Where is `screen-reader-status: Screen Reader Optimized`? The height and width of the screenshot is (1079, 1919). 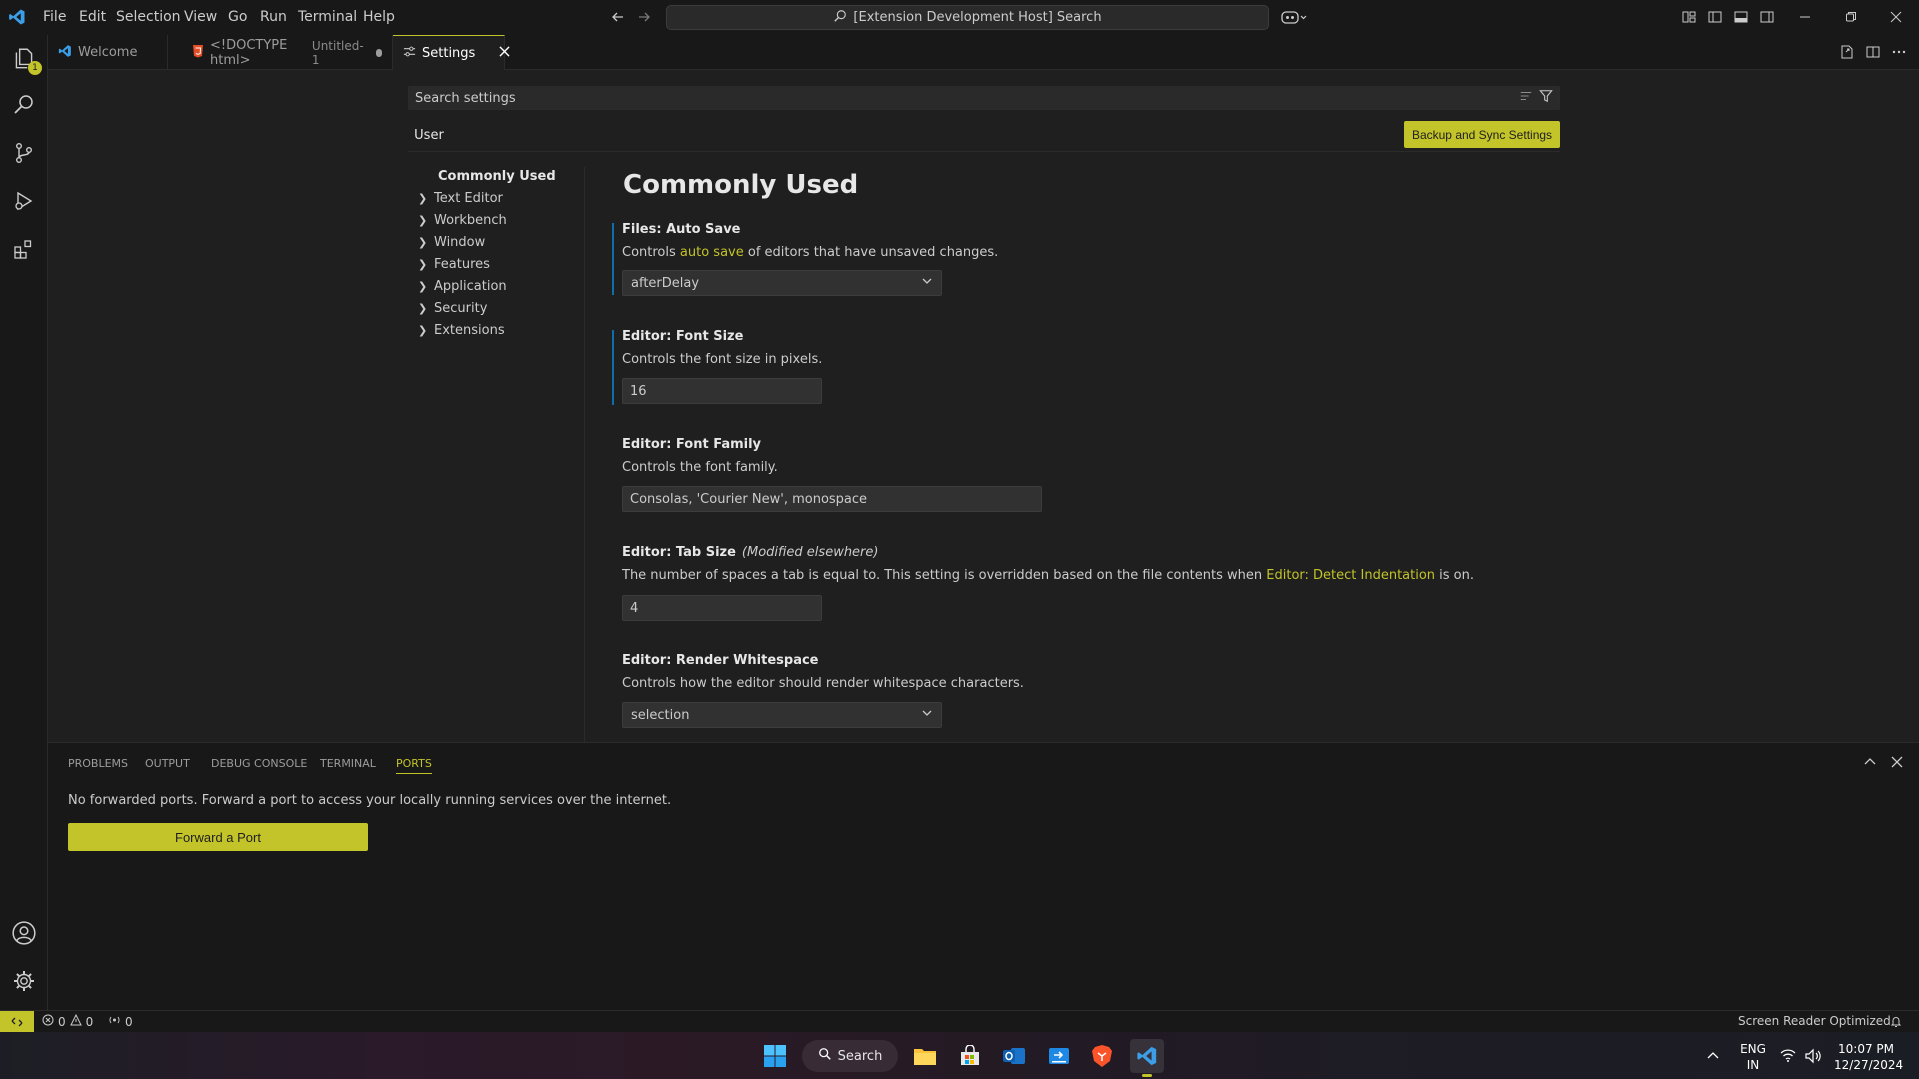 screen-reader-status: Screen Reader Optimized is located at coordinates (1814, 1021).